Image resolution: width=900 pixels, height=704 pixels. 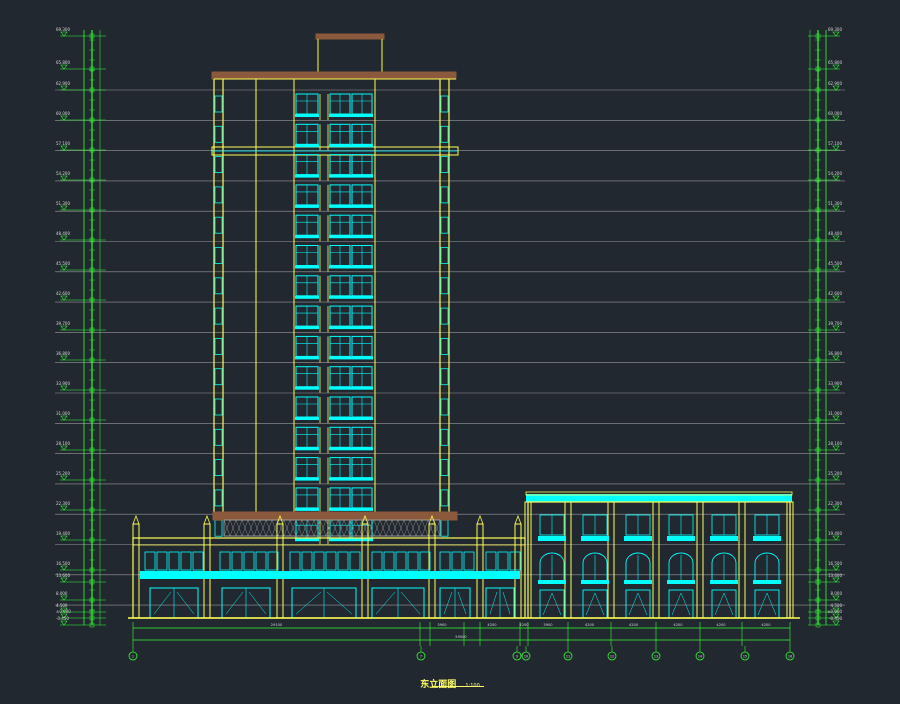 I want to click on axis-label: 13, so click(x=656, y=657).